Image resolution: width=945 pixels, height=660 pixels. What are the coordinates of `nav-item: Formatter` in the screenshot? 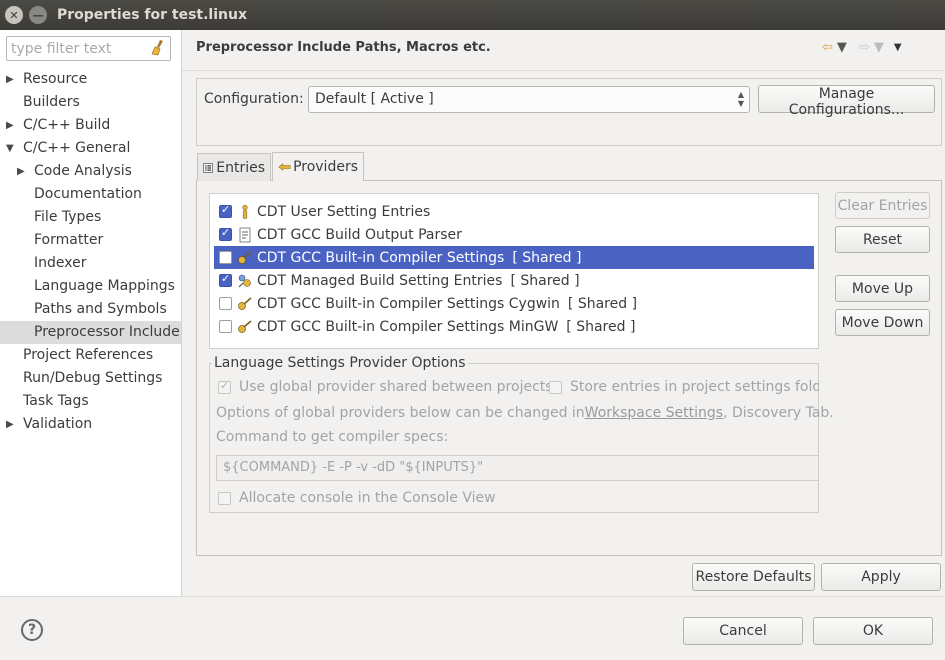 It's located at (90, 240).